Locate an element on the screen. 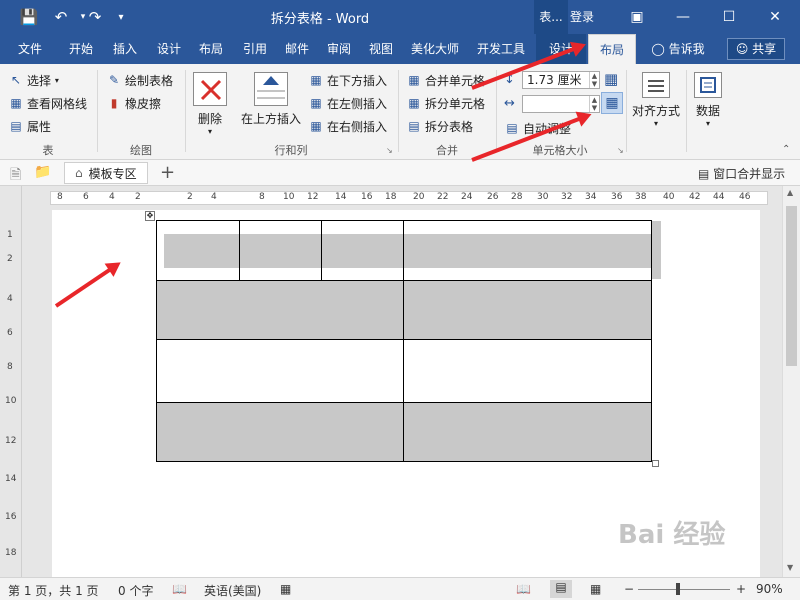 Image resolution: width=800 pixels, height=600 pixels. language-indicator: 英语(美国) is located at coordinates (232, 590).